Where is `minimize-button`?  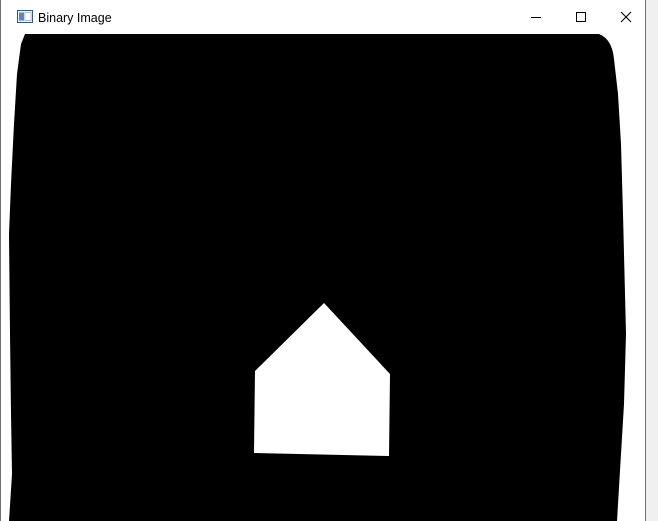 minimize-button is located at coordinates (536, 17).